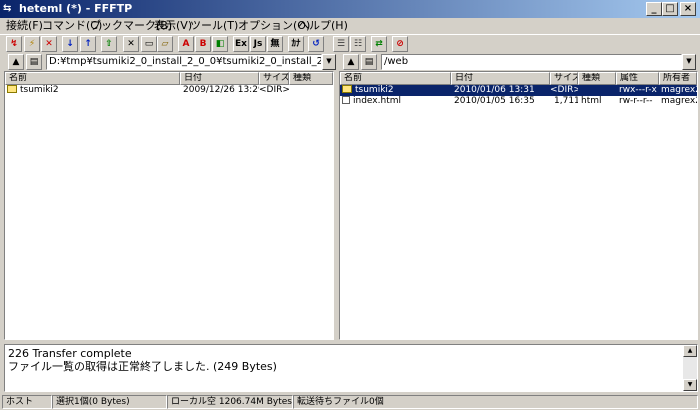 This screenshot has height=410, width=700. What do you see at coordinates (131, 44) in the screenshot?
I see `delete-icon: ✕` at bounding box center [131, 44].